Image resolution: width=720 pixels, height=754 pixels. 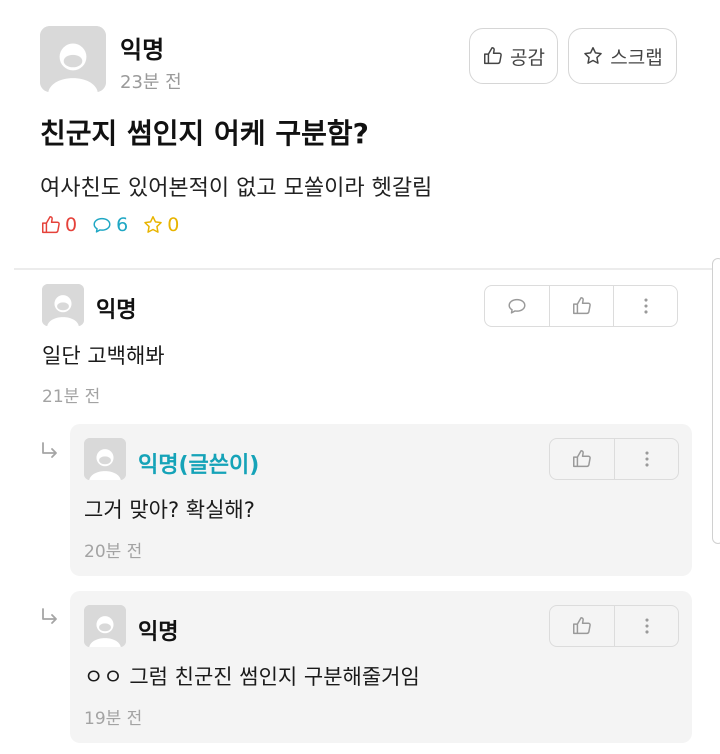 I want to click on reply-time: 20분 전, so click(x=113, y=552).